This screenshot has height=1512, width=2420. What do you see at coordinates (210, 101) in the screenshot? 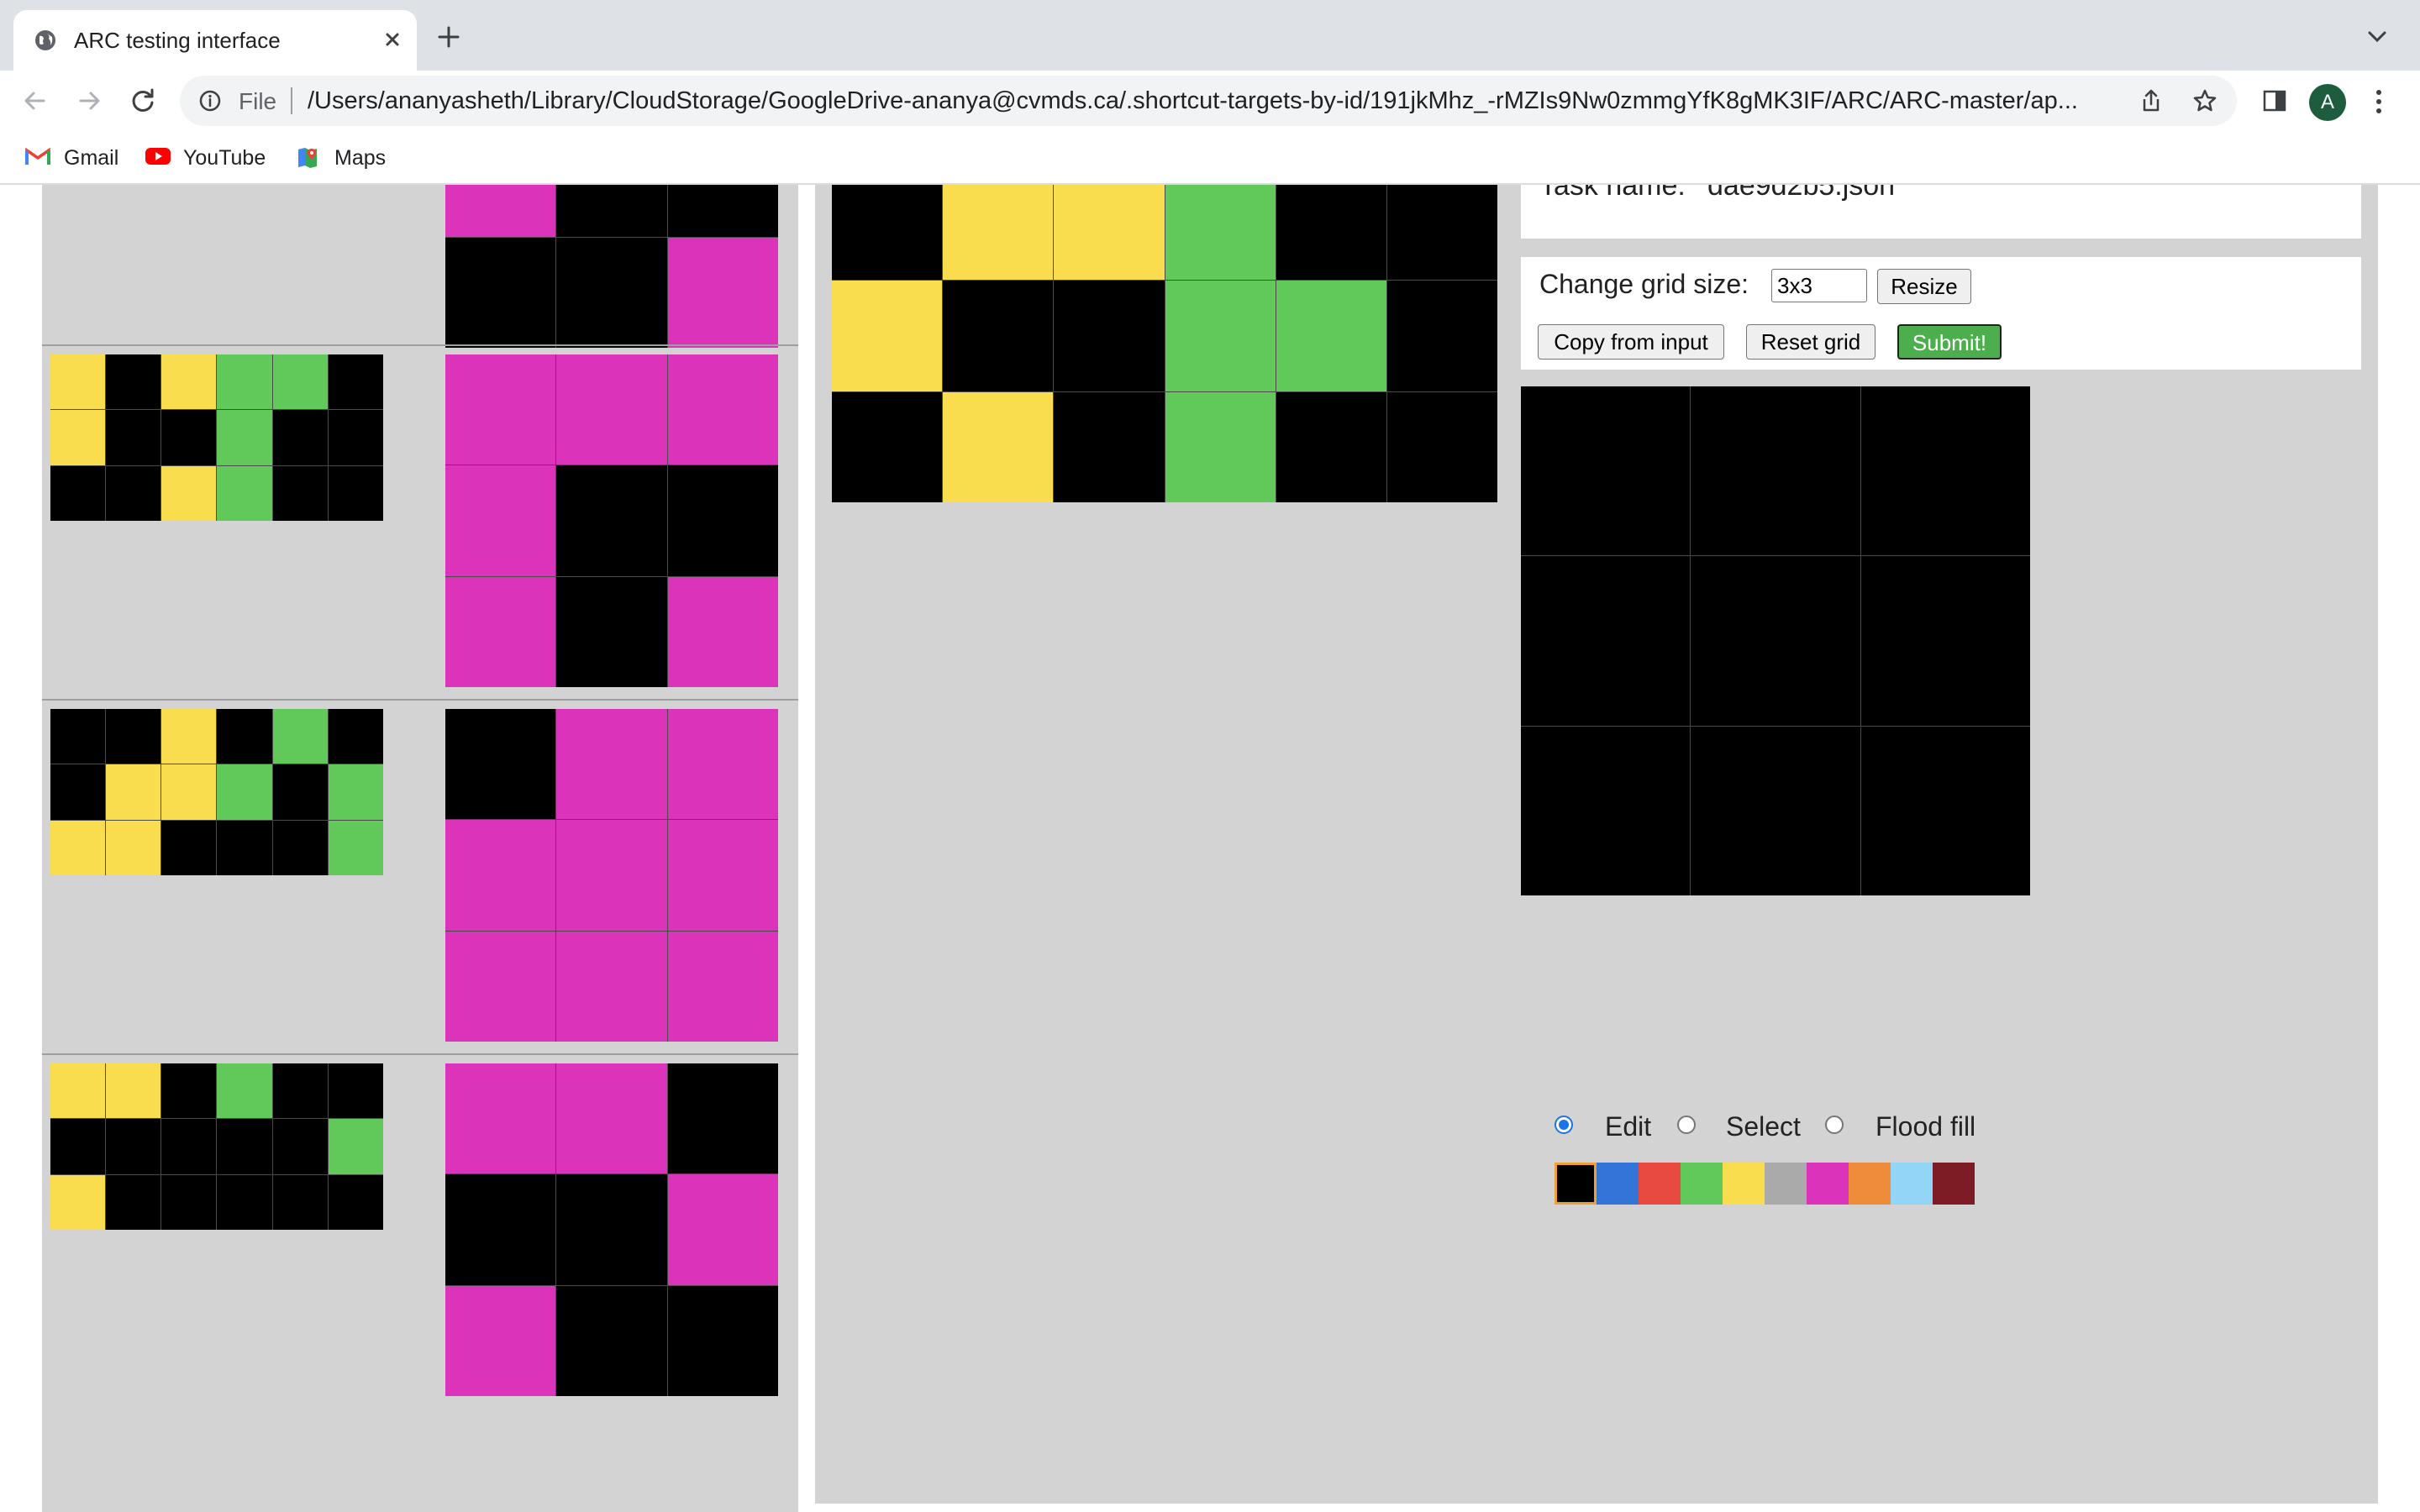
I see `info-icon` at bounding box center [210, 101].